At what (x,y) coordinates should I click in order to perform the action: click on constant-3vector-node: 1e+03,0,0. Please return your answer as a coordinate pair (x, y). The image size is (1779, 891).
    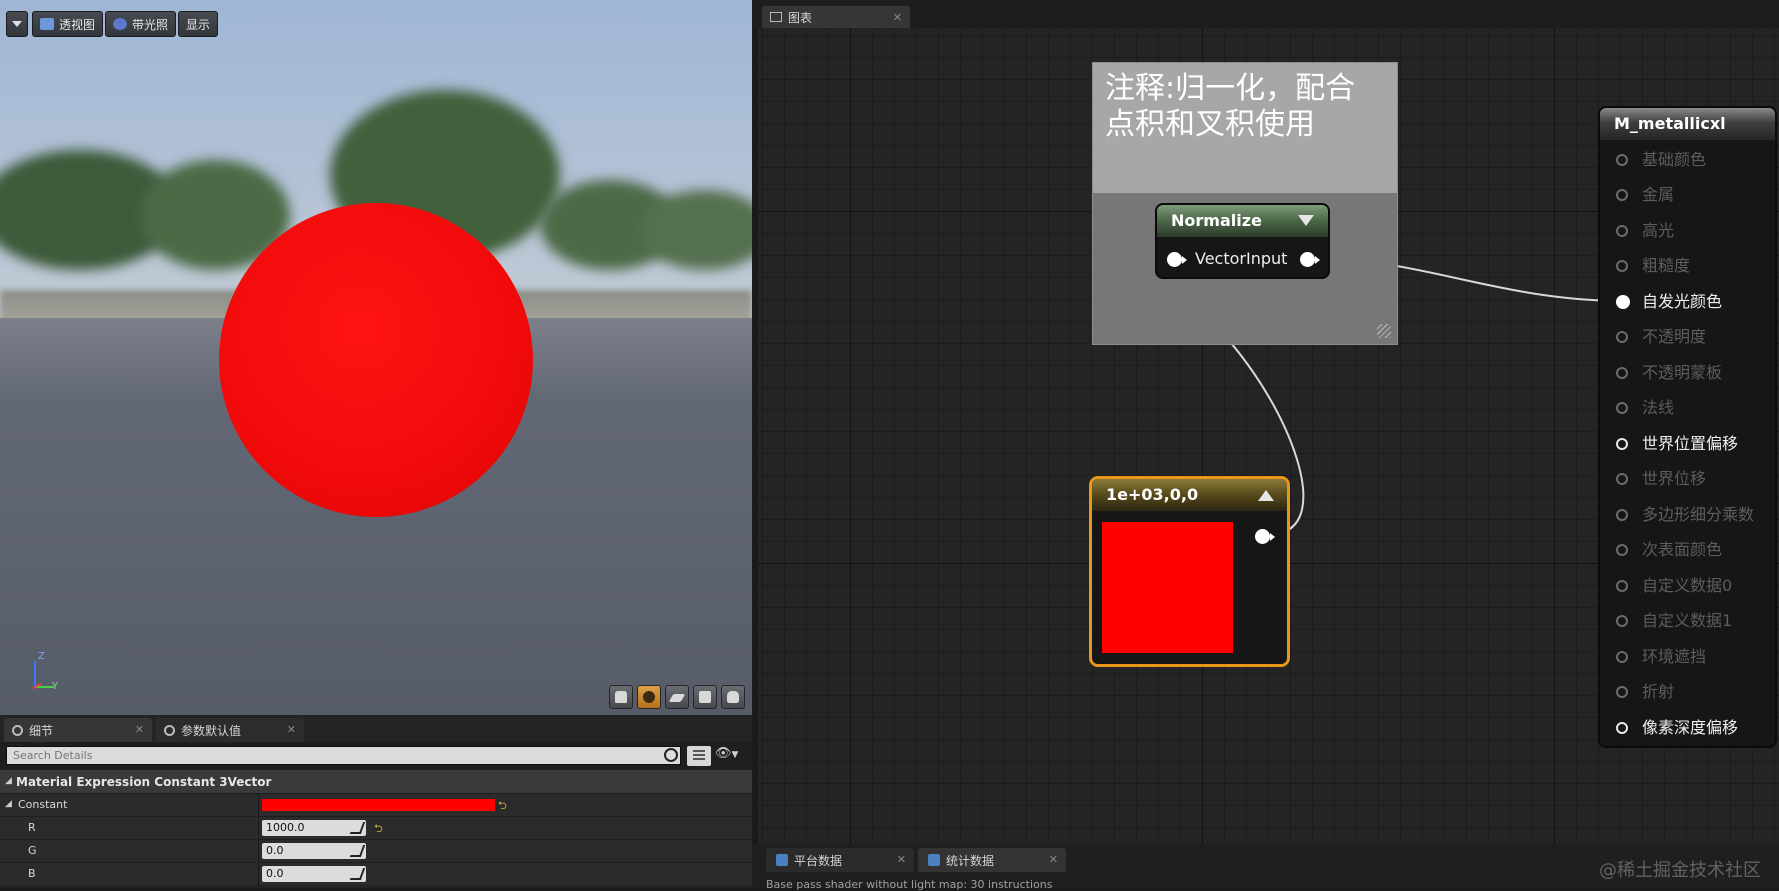
    Looking at the image, I should click on (1189, 571).